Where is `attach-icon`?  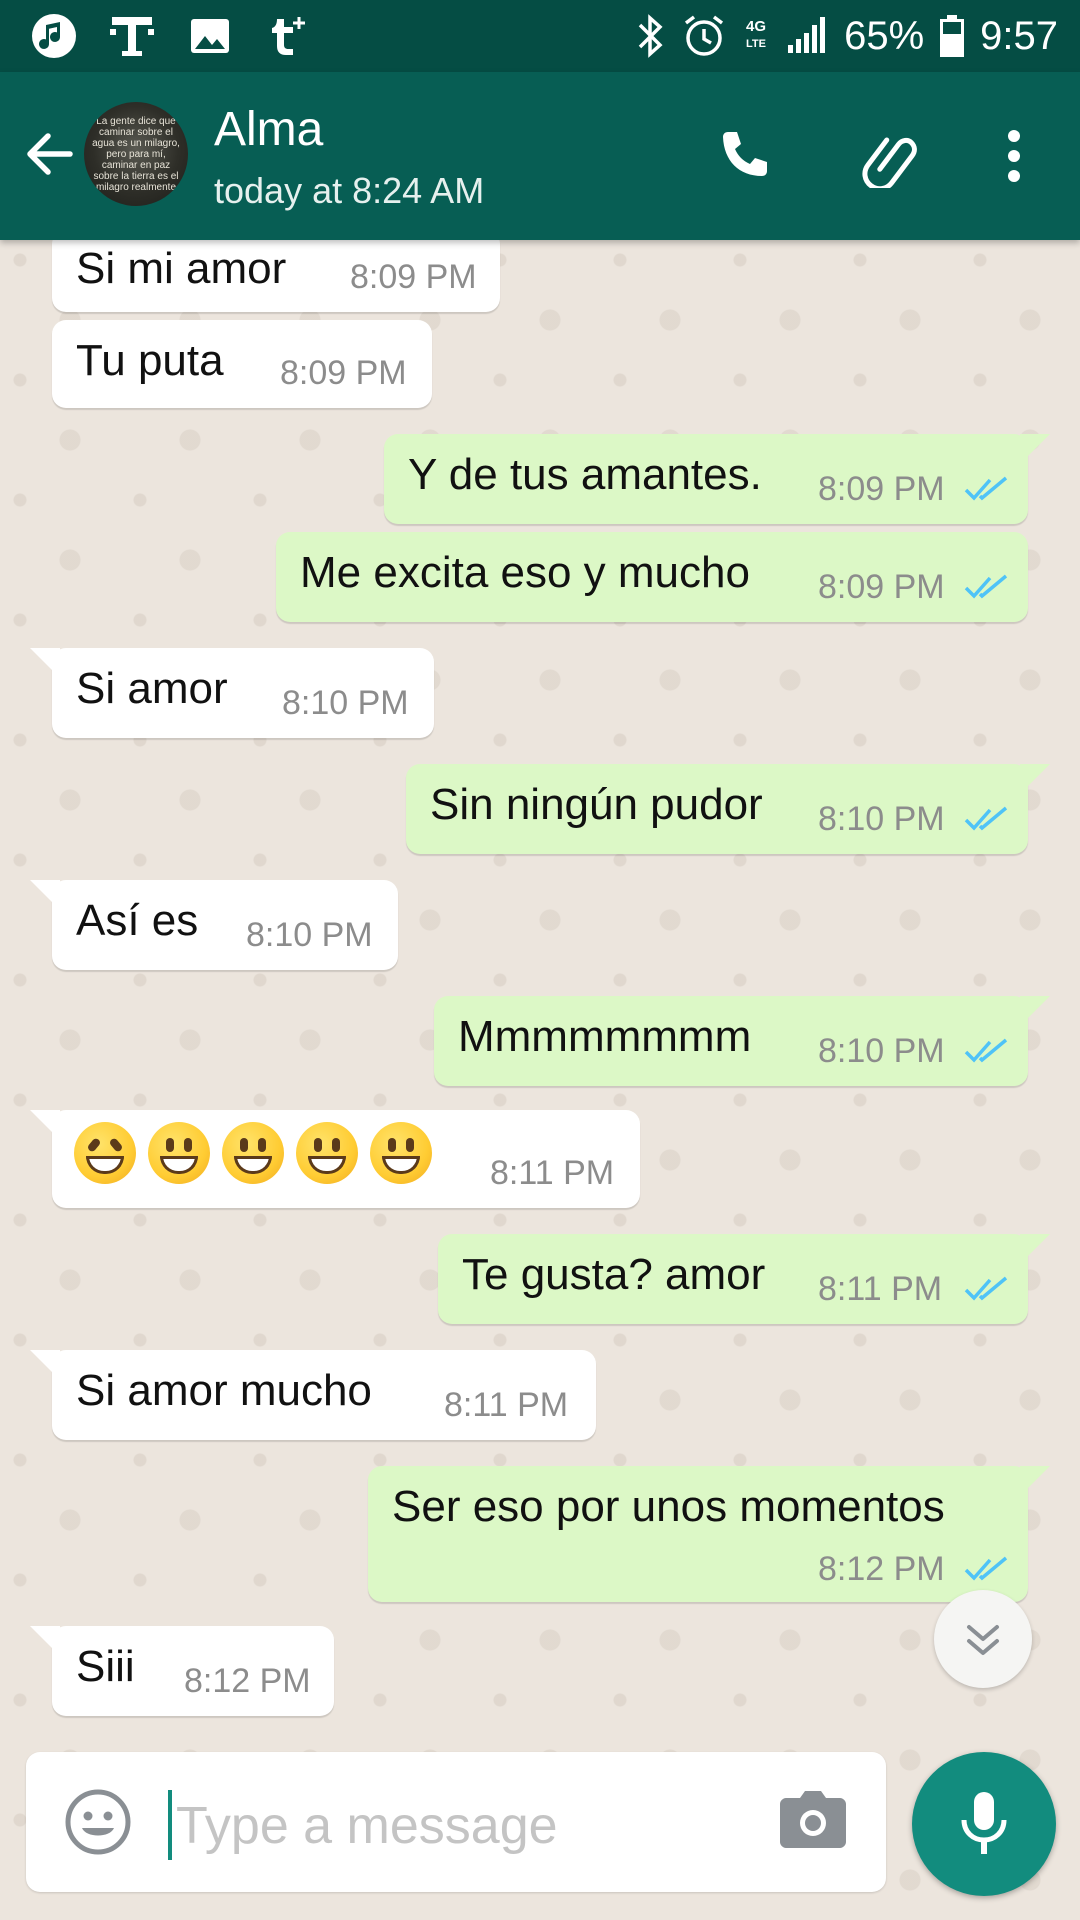
attach-icon is located at coordinates (888, 156).